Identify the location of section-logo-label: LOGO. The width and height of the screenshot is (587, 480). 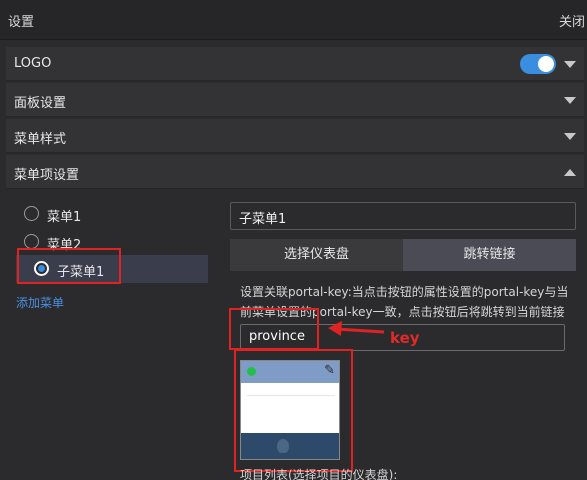
(33, 63).